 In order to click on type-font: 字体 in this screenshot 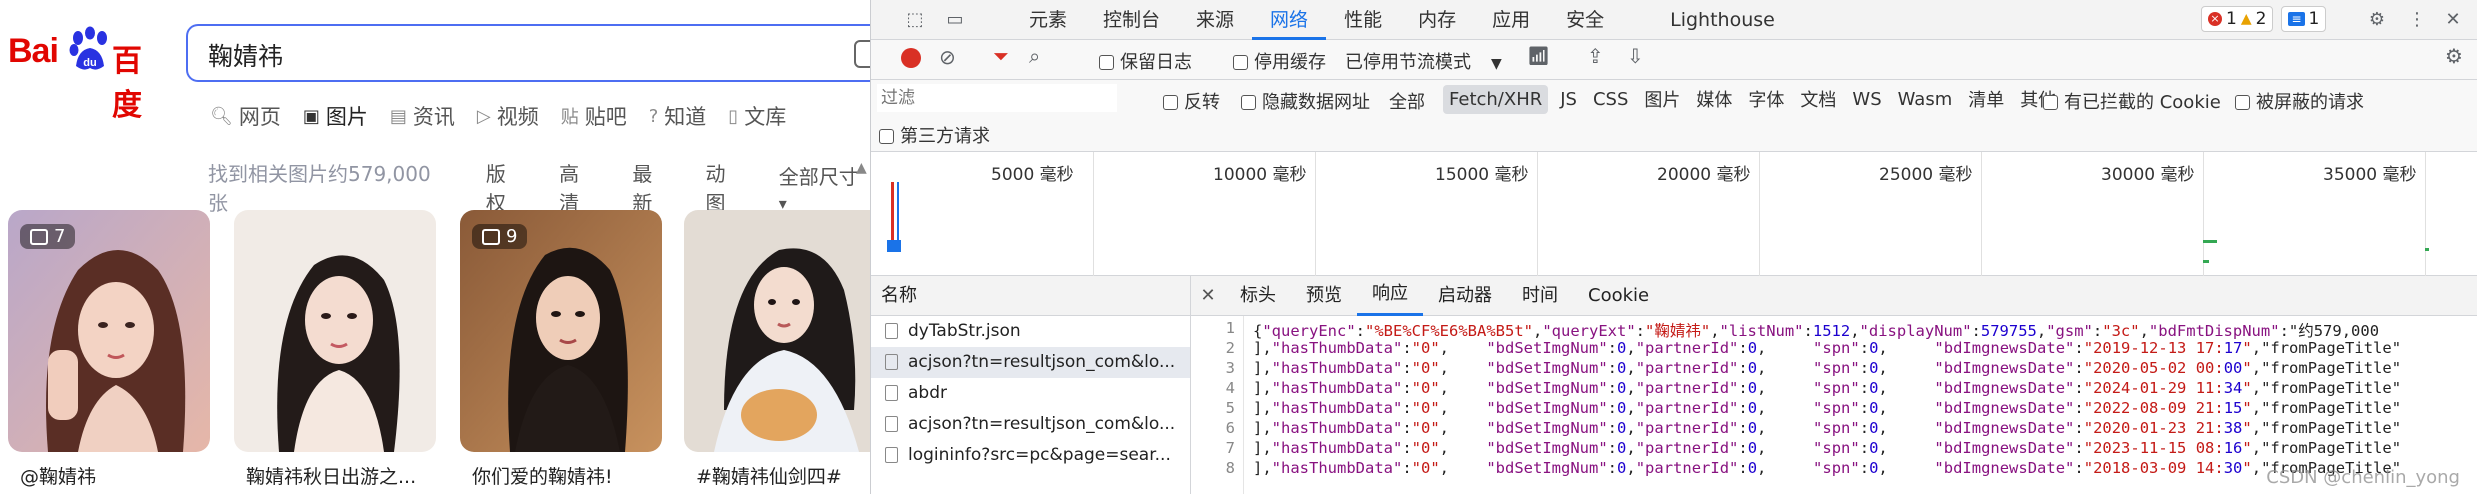, I will do `click(1766, 99)`.